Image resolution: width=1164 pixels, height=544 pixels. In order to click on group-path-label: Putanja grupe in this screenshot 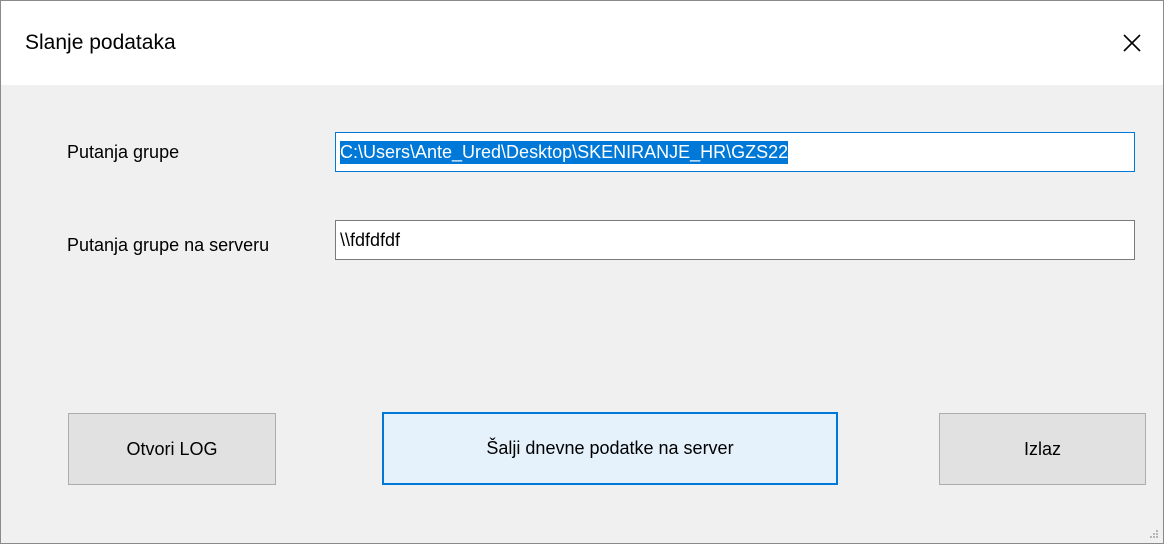, I will do `click(123, 152)`.